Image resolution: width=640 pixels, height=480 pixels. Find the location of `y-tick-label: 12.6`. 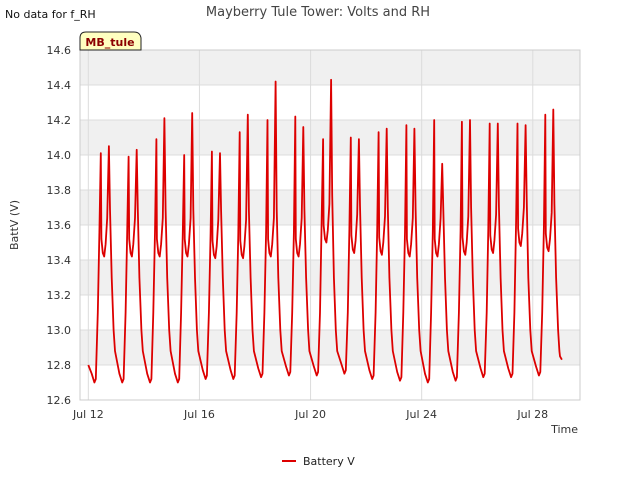

y-tick-label: 12.6 is located at coordinates (59, 400).